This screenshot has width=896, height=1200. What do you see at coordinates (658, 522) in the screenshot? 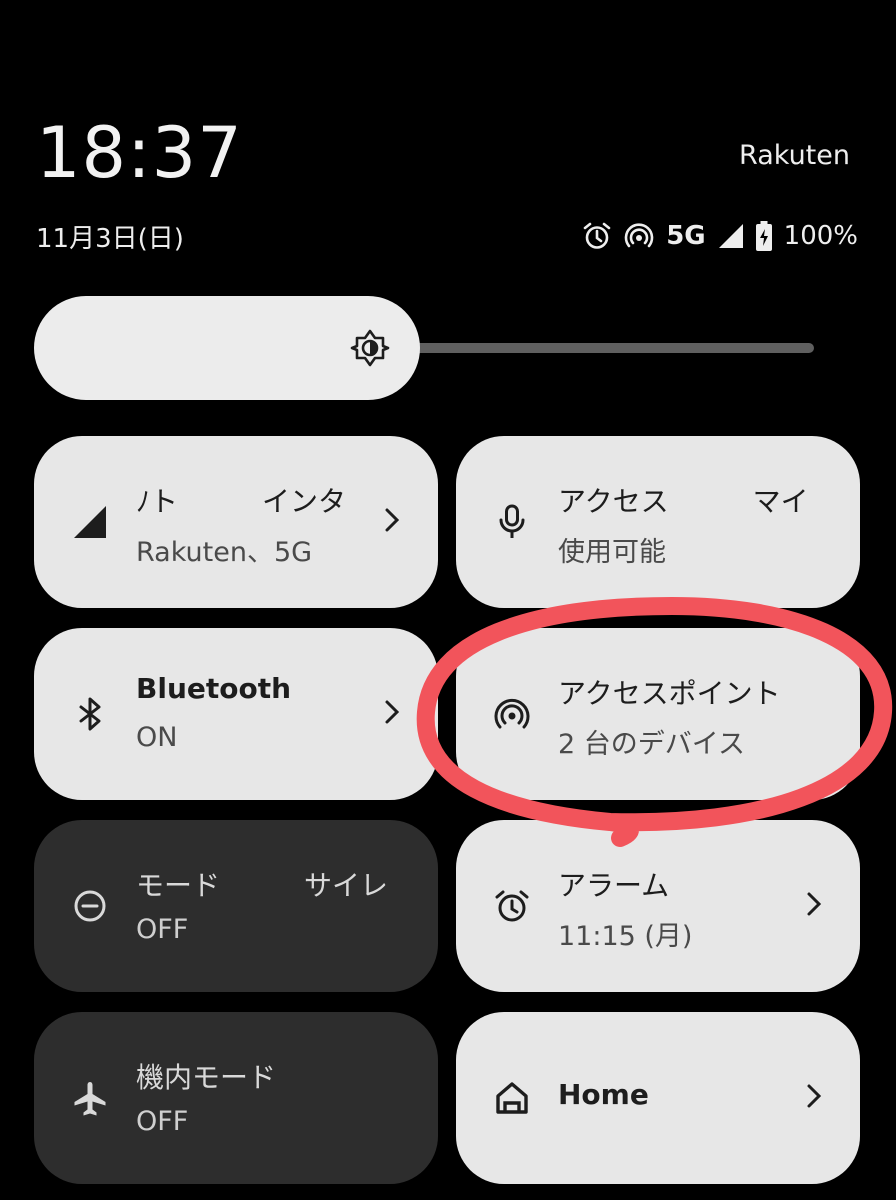
I see `tile-mic-access: アクセス マイ 使用可能` at bounding box center [658, 522].